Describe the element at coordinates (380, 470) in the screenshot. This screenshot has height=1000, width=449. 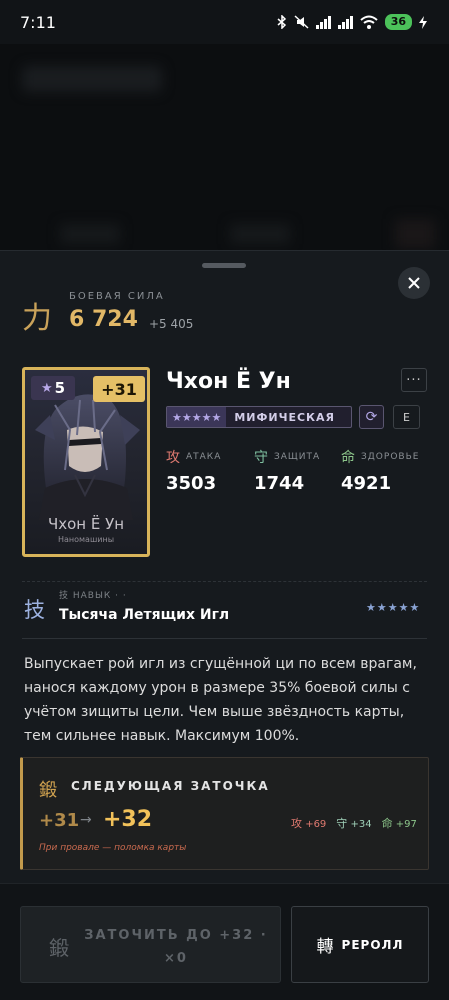
I see `stat-health: 命 ЗДОРОВЬЕ 4921` at that location.